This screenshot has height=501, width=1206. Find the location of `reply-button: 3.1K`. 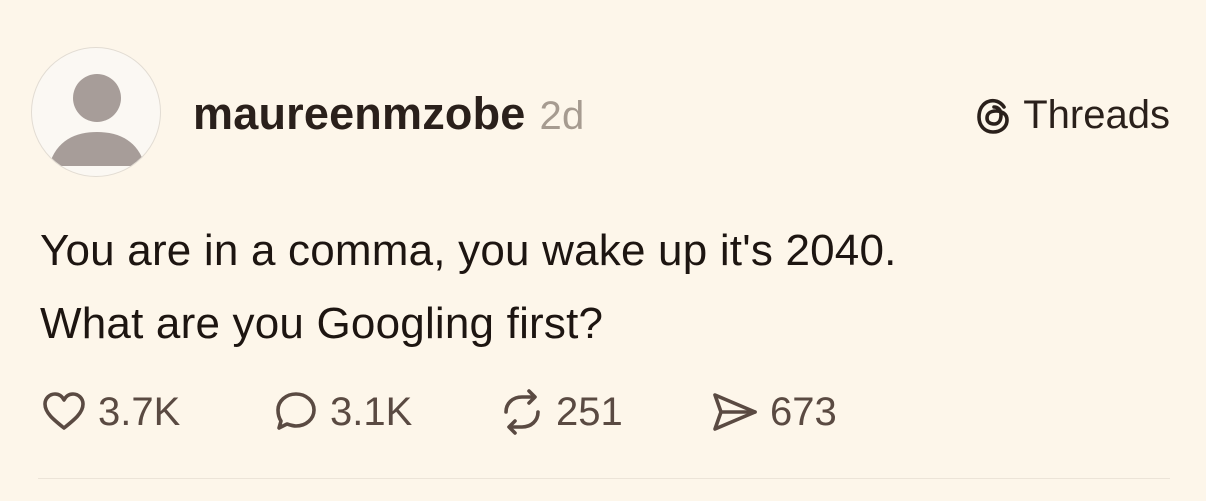

reply-button: 3.1K is located at coordinates (342, 412).